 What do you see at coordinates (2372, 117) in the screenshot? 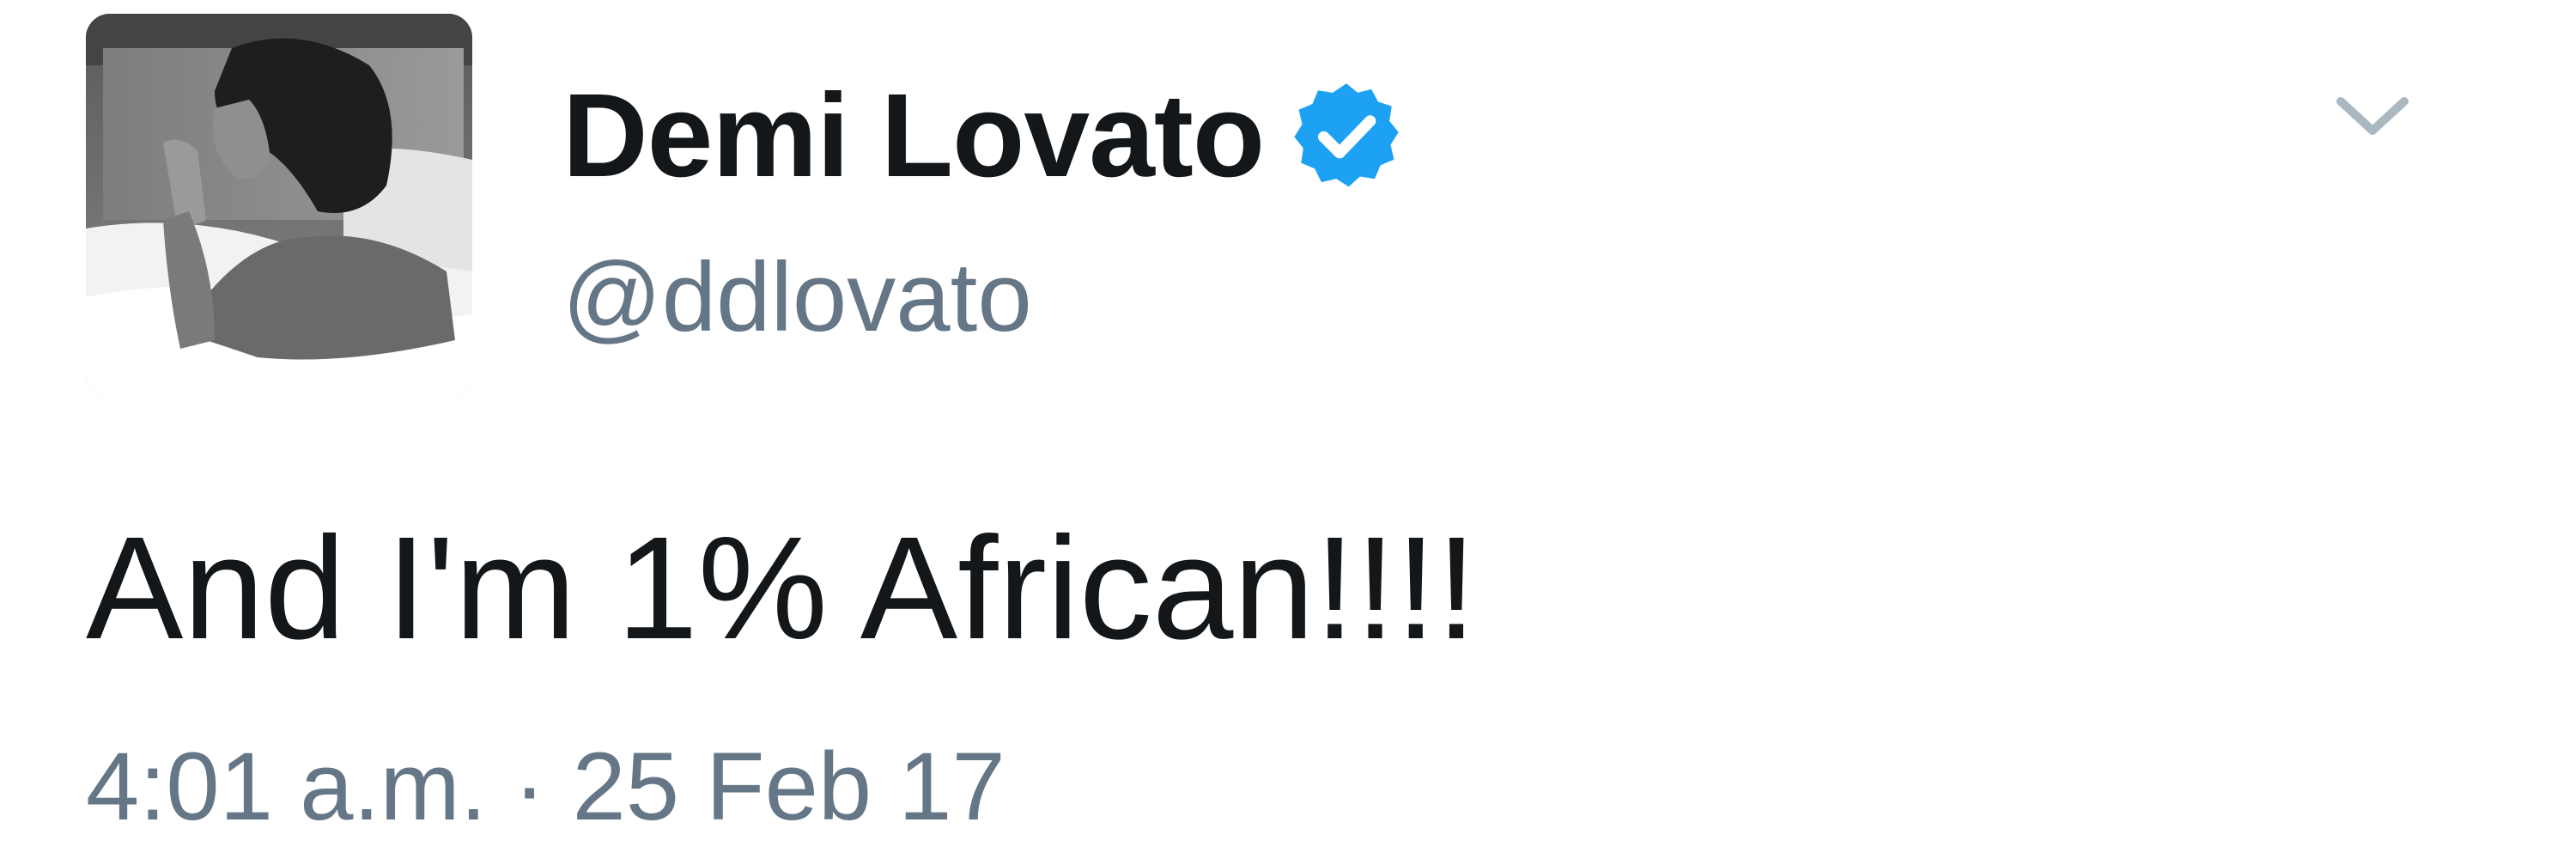
I see `chevron-down-icon` at bounding box center [2372, 117].